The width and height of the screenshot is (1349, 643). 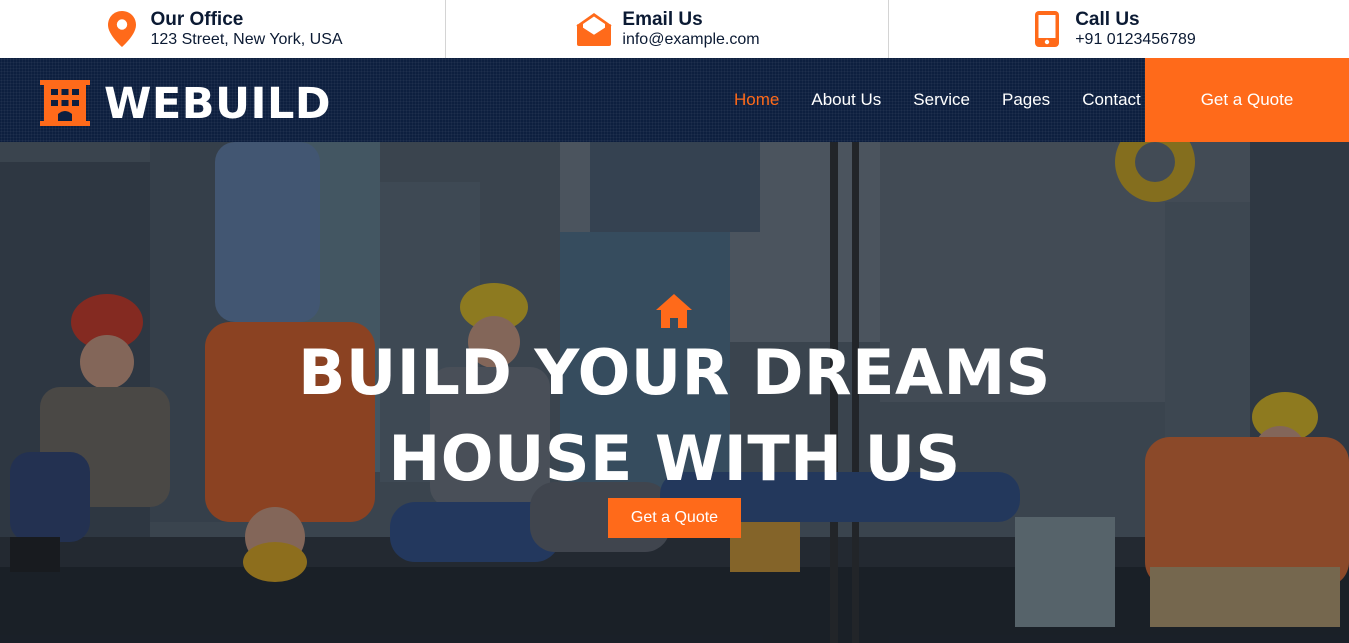 I want to click on phone-number: +91 0123456789, so click(x=1135, y=40).